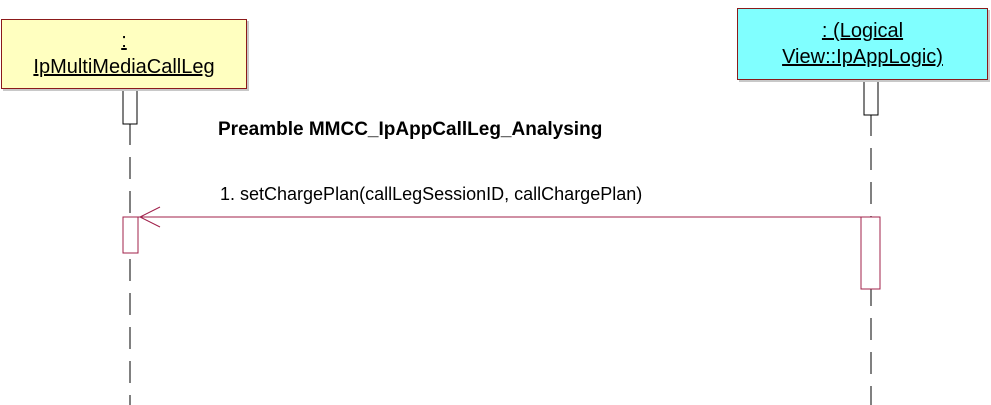 This screenshot has width=991, height=405. What do you see at coordinates (870, 253) in the screenshot?
I see `activation-right-lower` at bounding box center [870, 253].